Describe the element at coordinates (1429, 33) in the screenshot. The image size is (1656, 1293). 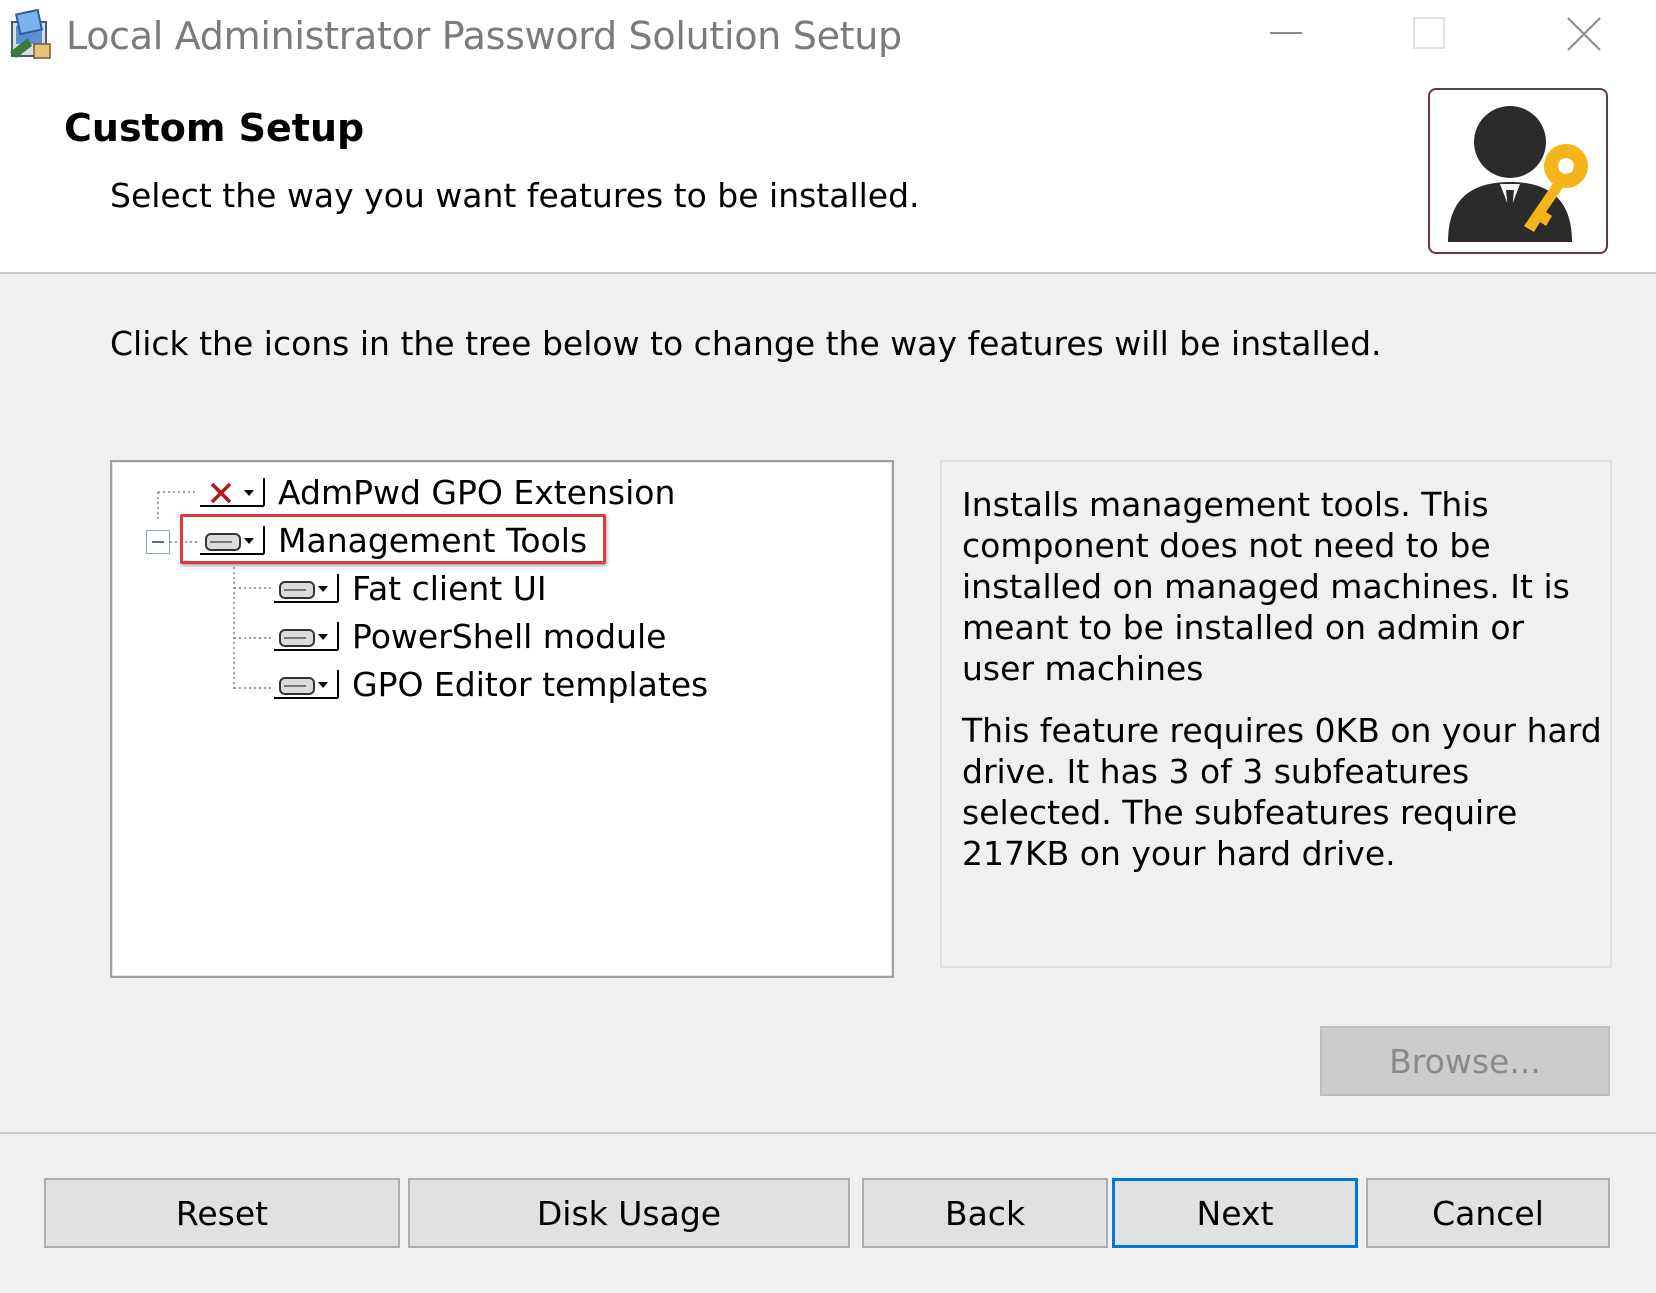
I see `maximize-icon` at that location.